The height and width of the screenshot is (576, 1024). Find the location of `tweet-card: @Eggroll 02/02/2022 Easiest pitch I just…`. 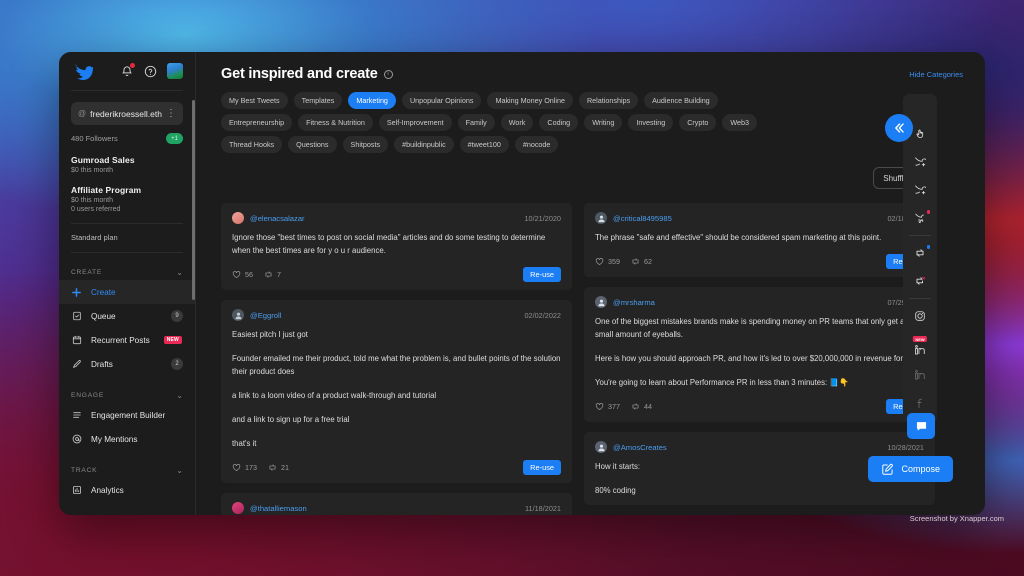

tweet-card: @Eggroll 02/02/2022 Easiest pitch I just… is located at coordinates (396, 391).